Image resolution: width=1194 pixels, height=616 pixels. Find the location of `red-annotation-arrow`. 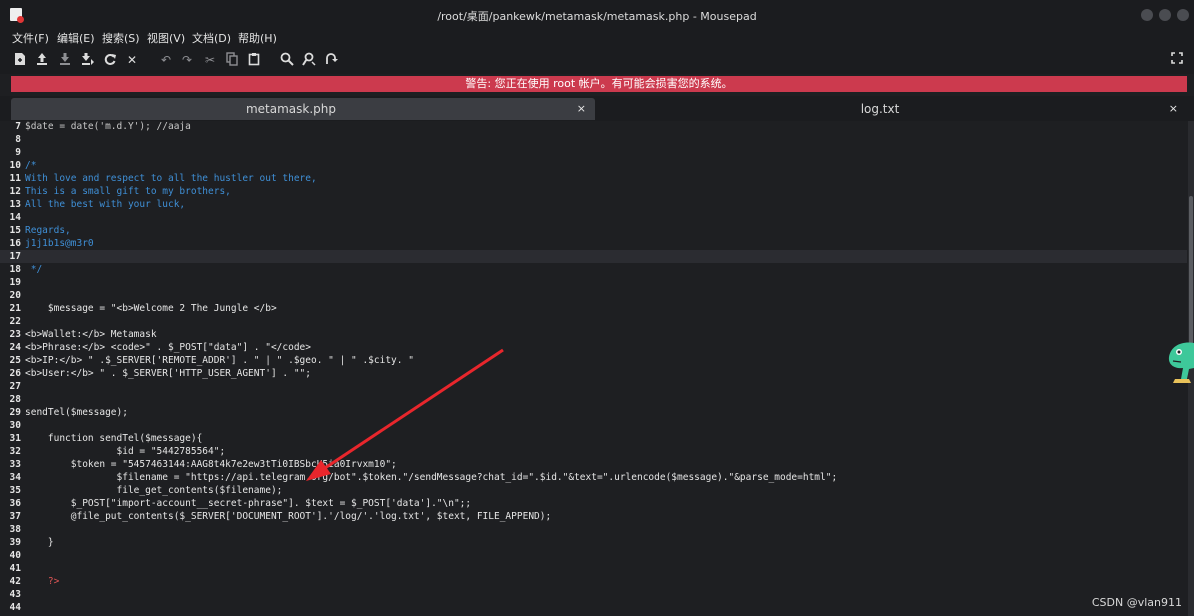

red-annotation-arrow is located at coordinates (405, 414).